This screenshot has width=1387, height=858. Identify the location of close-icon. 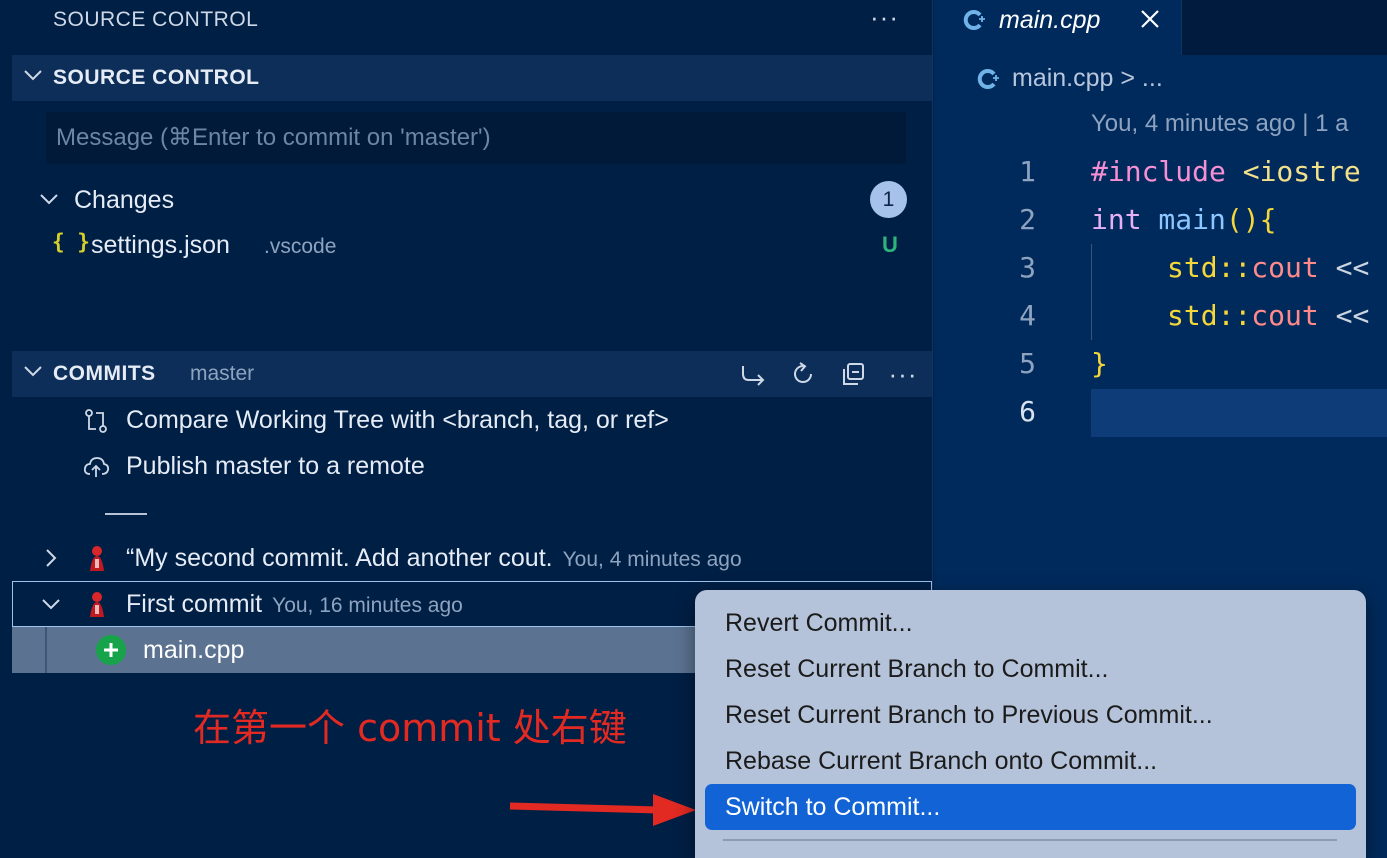
(1150, 19).